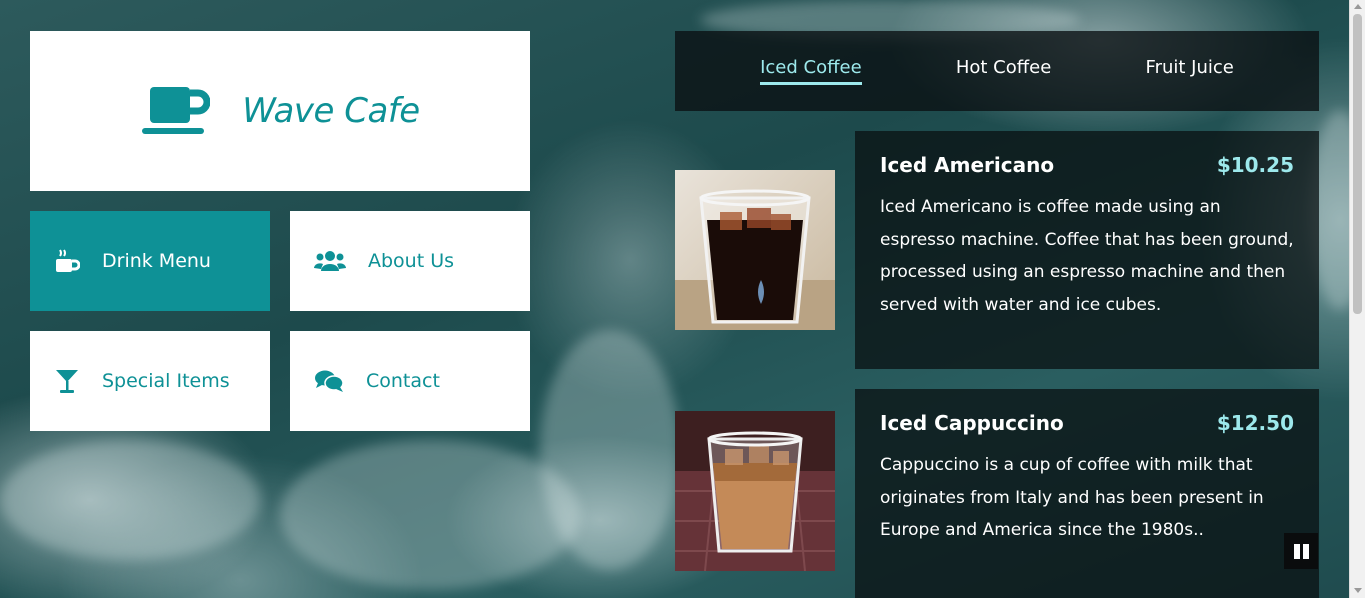  I want to click on cocktail-glass-icon, so click(67, 381).